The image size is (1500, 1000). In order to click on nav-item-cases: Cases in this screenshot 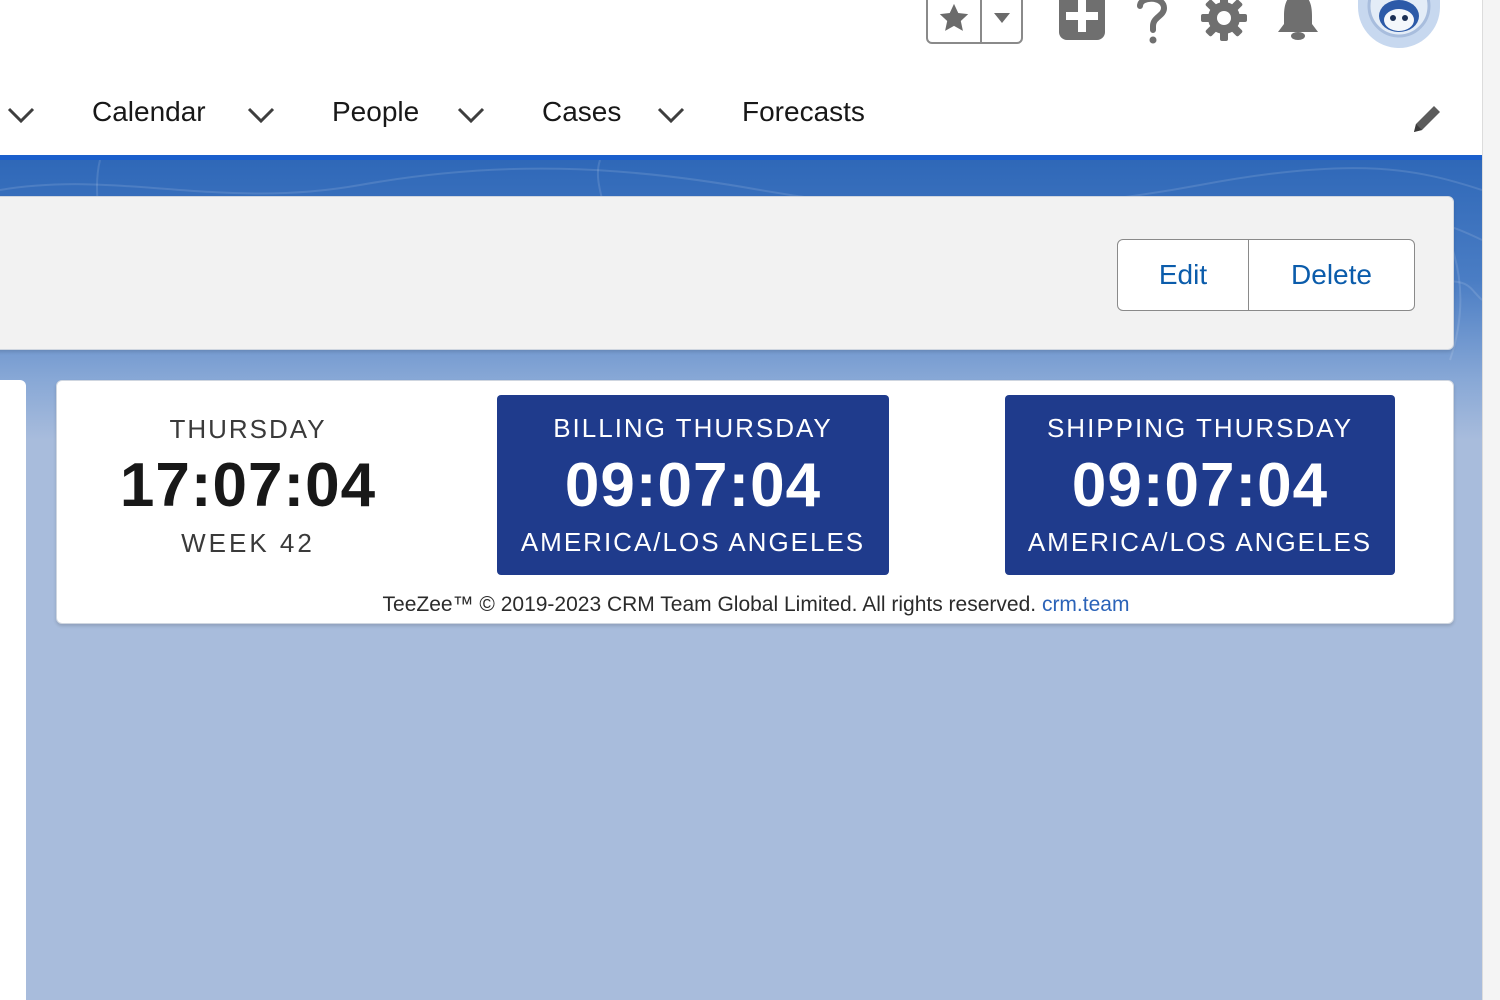, I will do `click(581, 112)`.